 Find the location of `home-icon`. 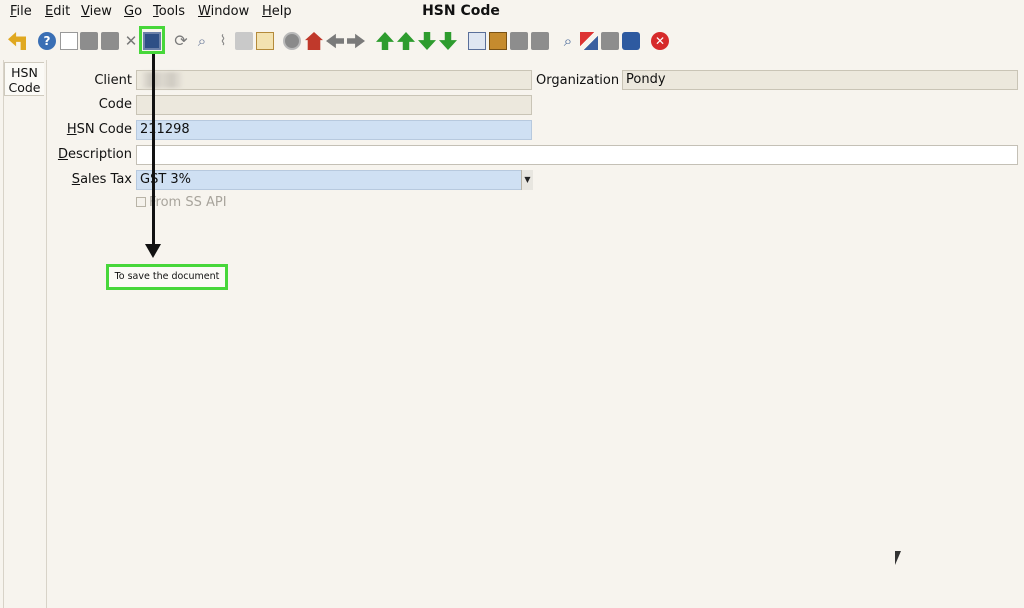

home-icon is located at coordinates (314, 41).